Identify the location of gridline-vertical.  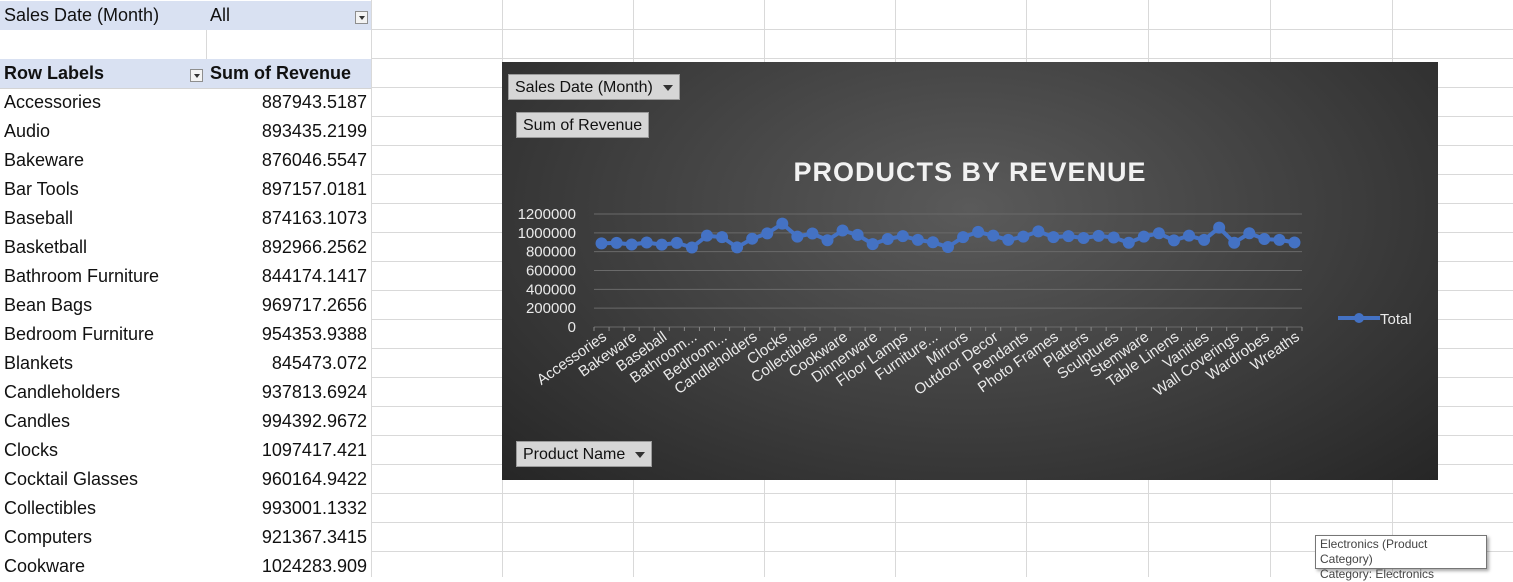
(206, 44).